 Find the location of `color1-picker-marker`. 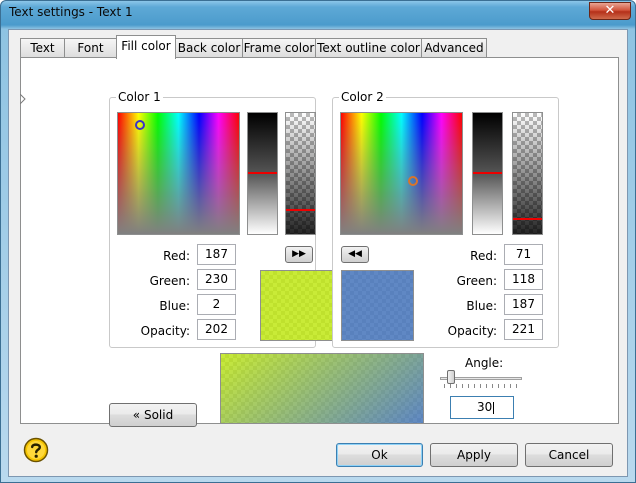

color1-picker-marker is located at coordinates (140, 125).